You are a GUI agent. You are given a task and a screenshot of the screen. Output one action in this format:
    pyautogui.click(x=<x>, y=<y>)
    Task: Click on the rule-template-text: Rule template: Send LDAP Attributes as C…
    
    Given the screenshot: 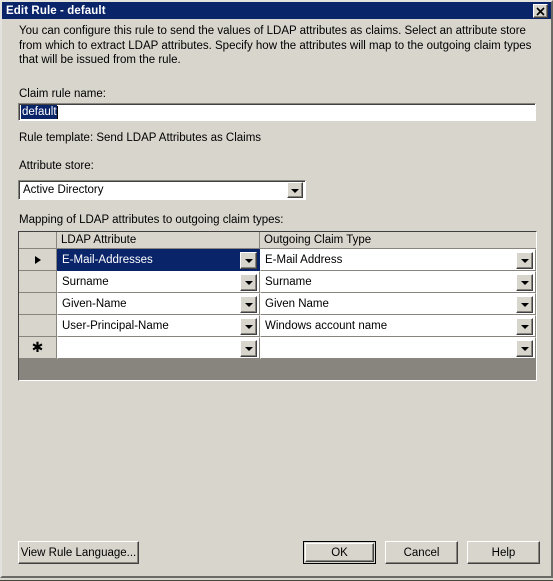 What is the action you would take?
    pyautogui.click(x=140, y=138)
    